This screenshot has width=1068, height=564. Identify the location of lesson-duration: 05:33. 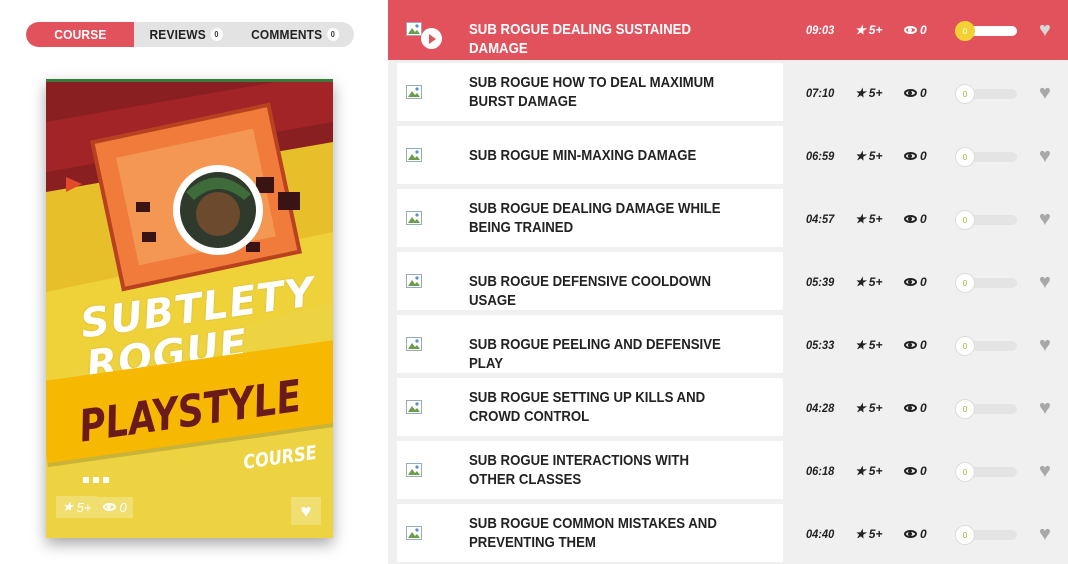
(820, 345).